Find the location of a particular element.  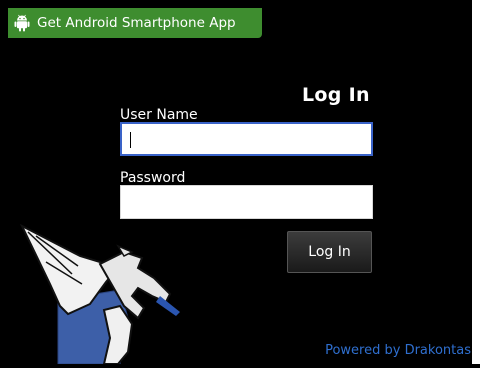

username-label: User Name is located at coordinates (159, 115).